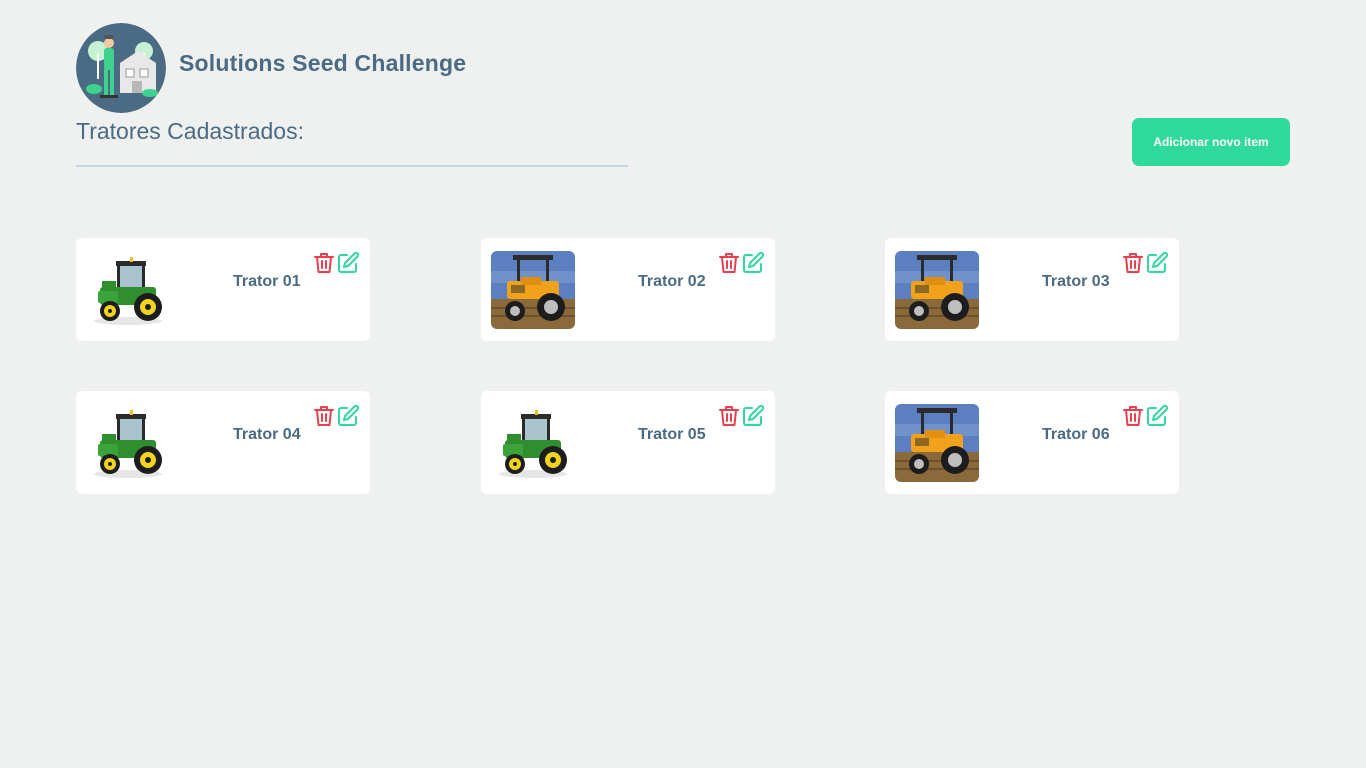 This screenshot has width=1366, height=768. What do you see at coordinates (1032, 442) in the screenshot?
I see `tractor-card: Trator 06` at bounding box center [1032, 442].